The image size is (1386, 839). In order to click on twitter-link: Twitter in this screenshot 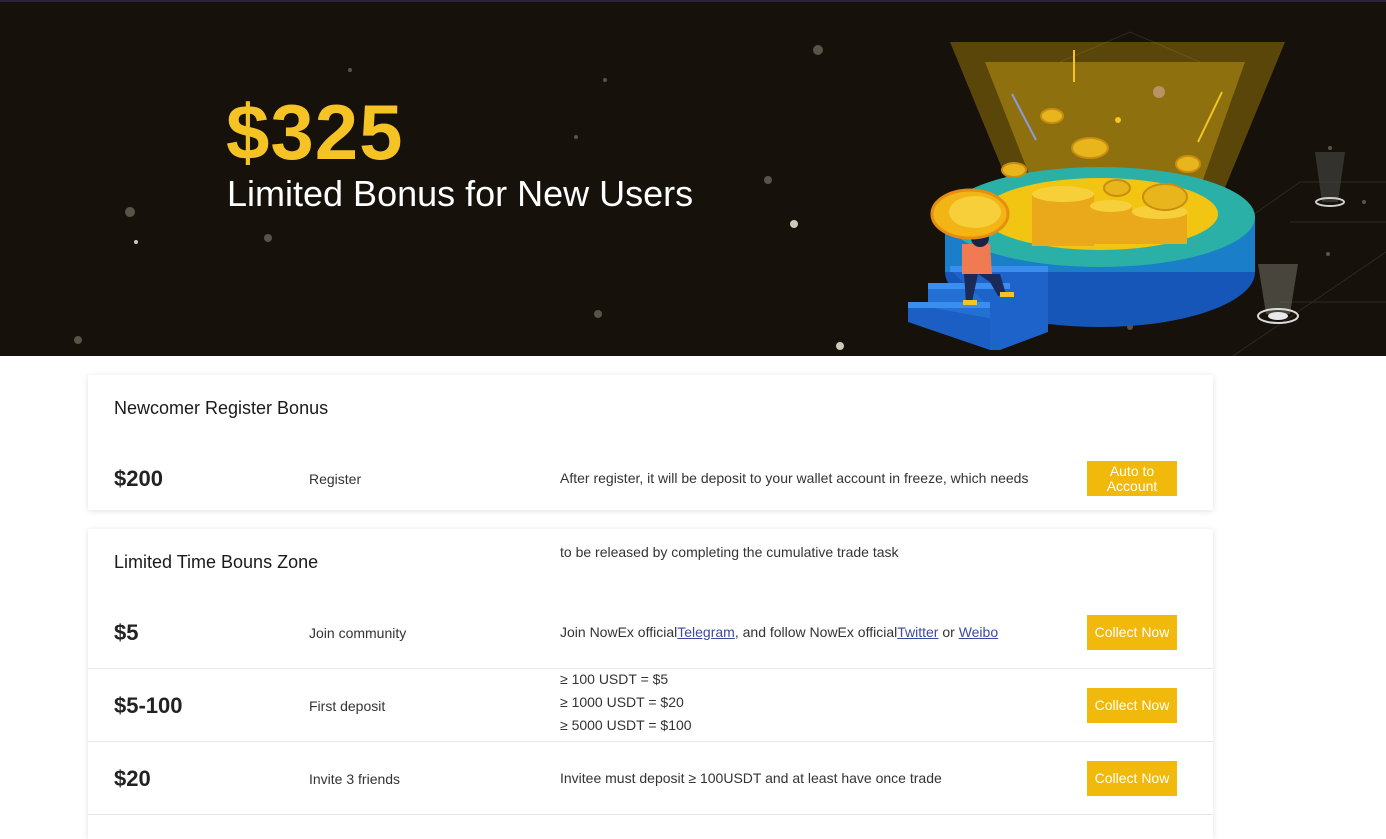, I will do `click(917, 632)`.